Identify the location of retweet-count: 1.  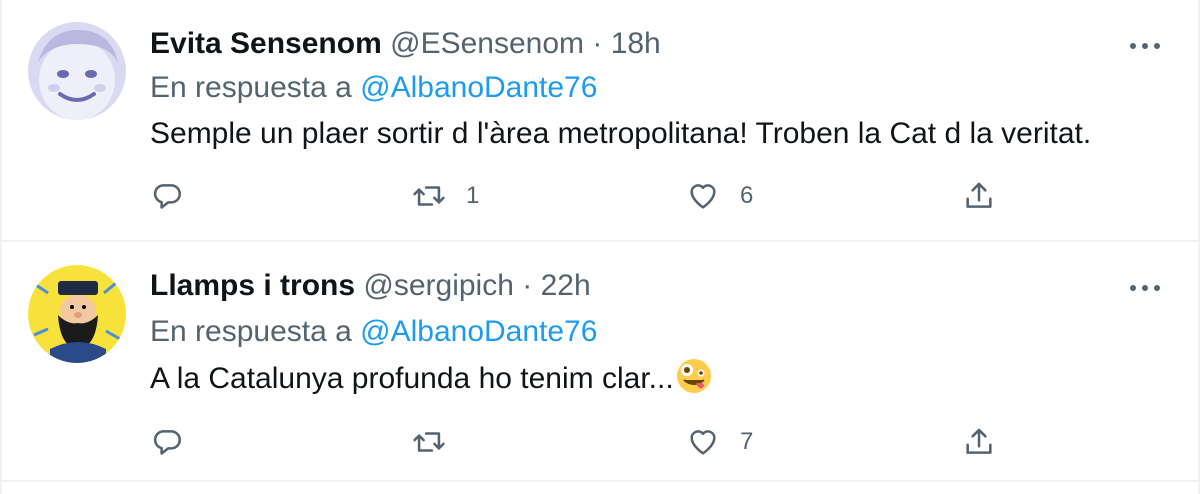
(473, 195).